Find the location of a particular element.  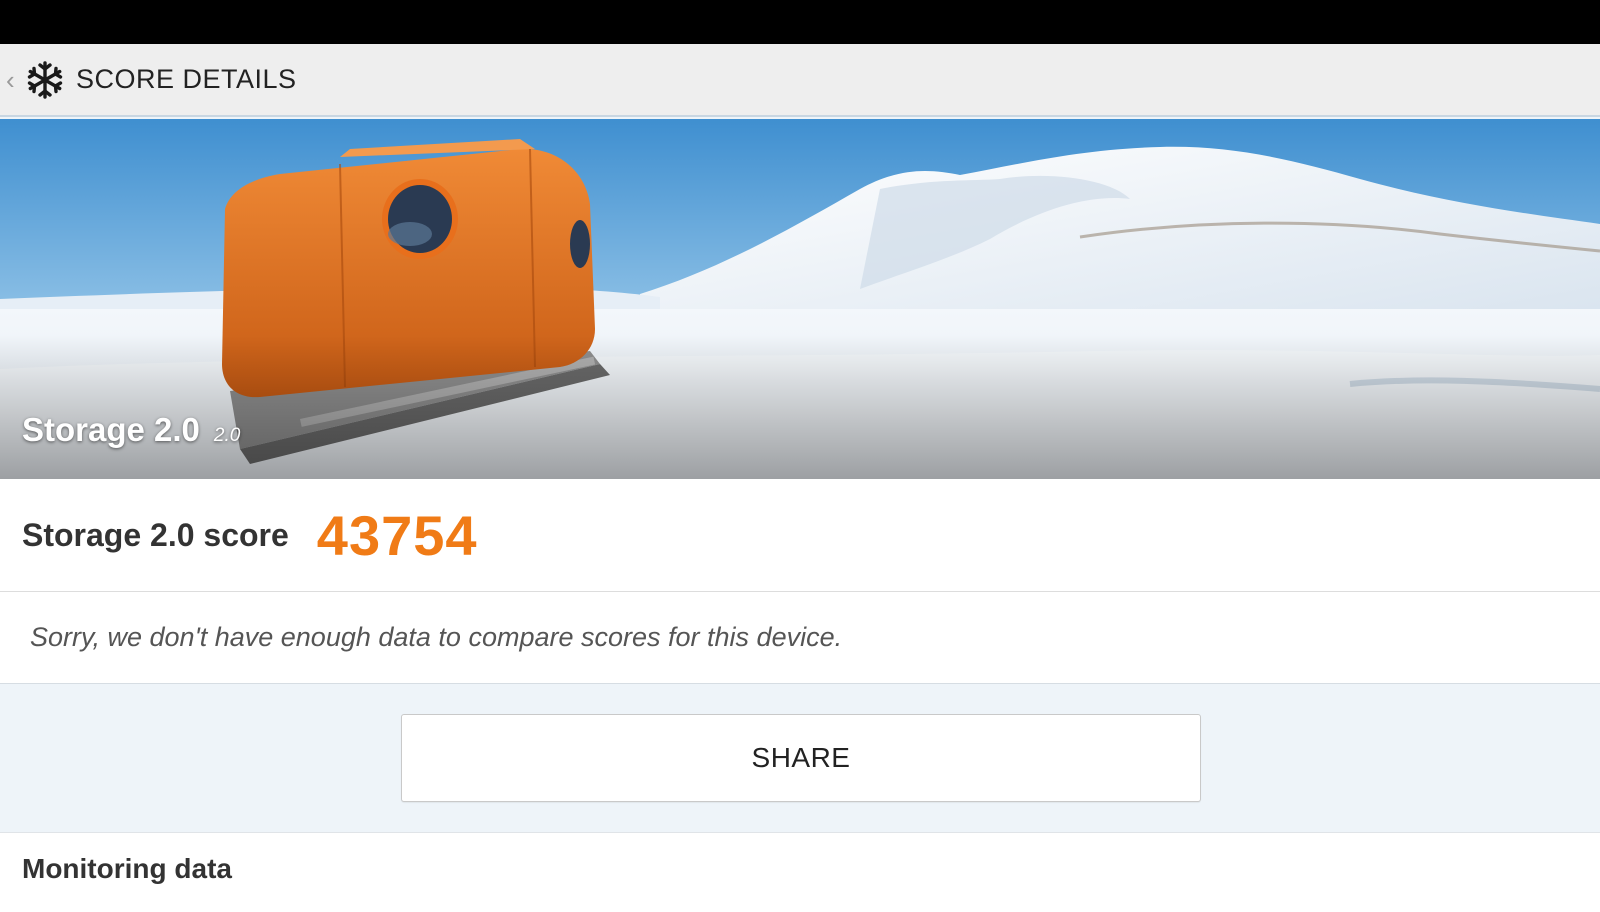

snowflake-icon is located at coordinates (45, 80).